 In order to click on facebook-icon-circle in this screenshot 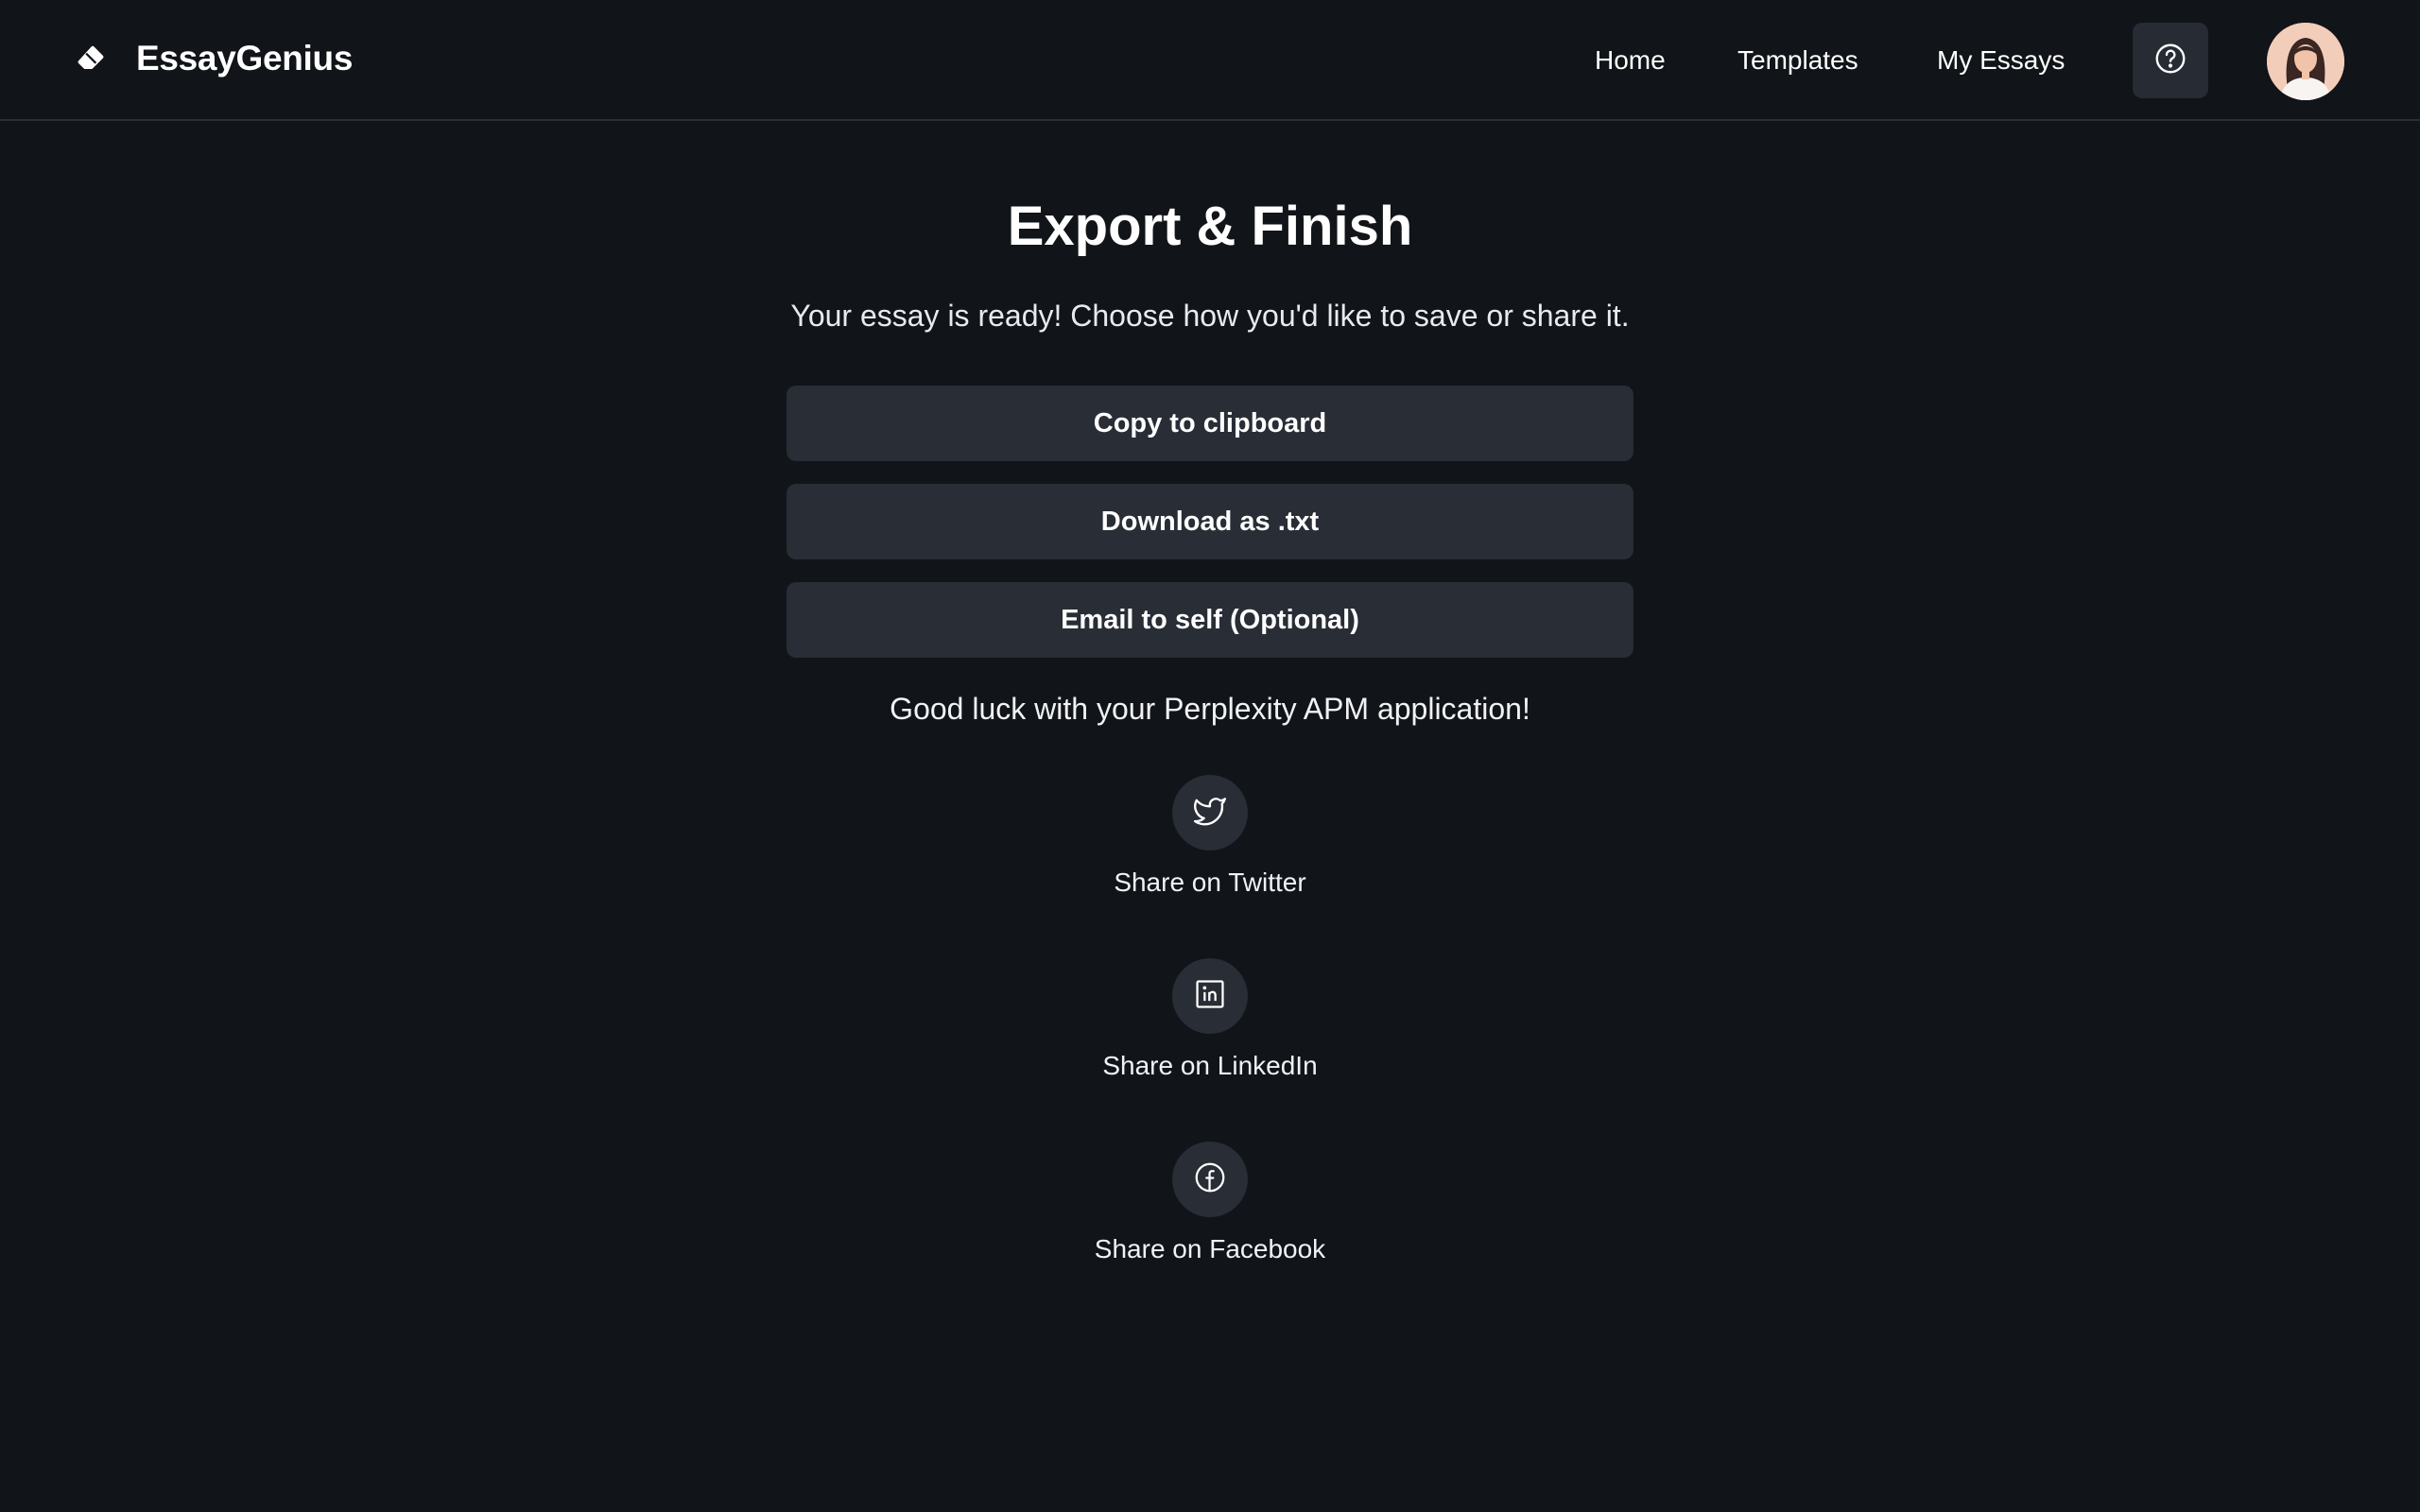, I will do `click(1210, 1179)`.